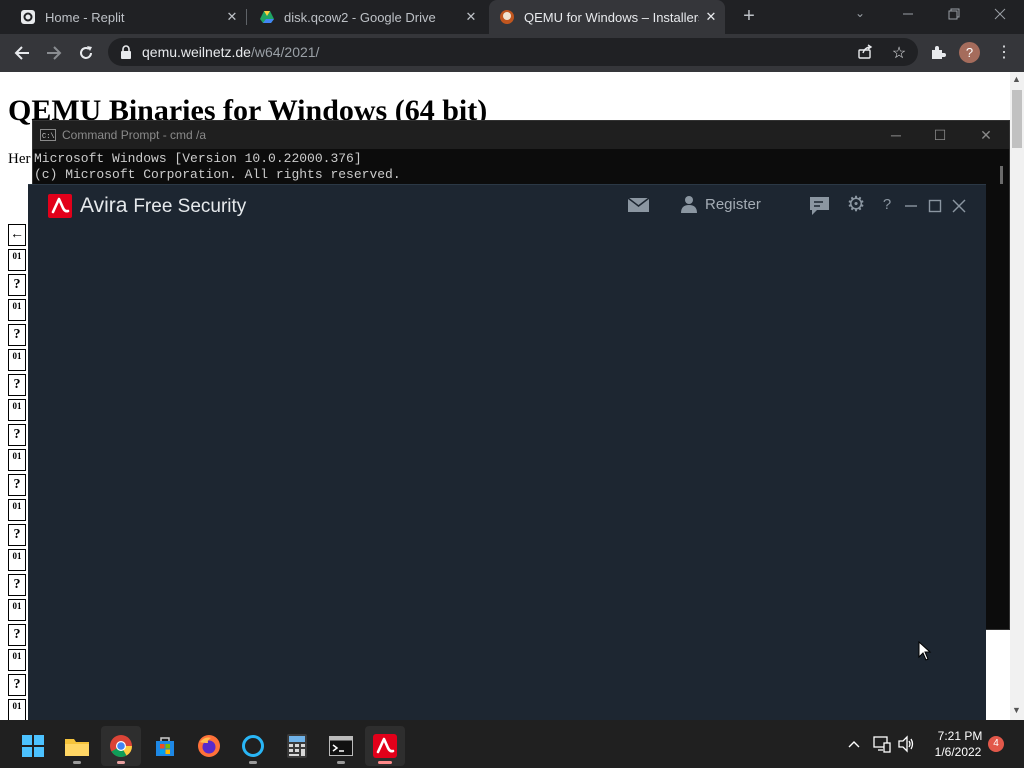 Image resolution: width=1024 pixels, height=768 pixels. I want to click on cmd-minimize-icon: ─, so click(896, 135).